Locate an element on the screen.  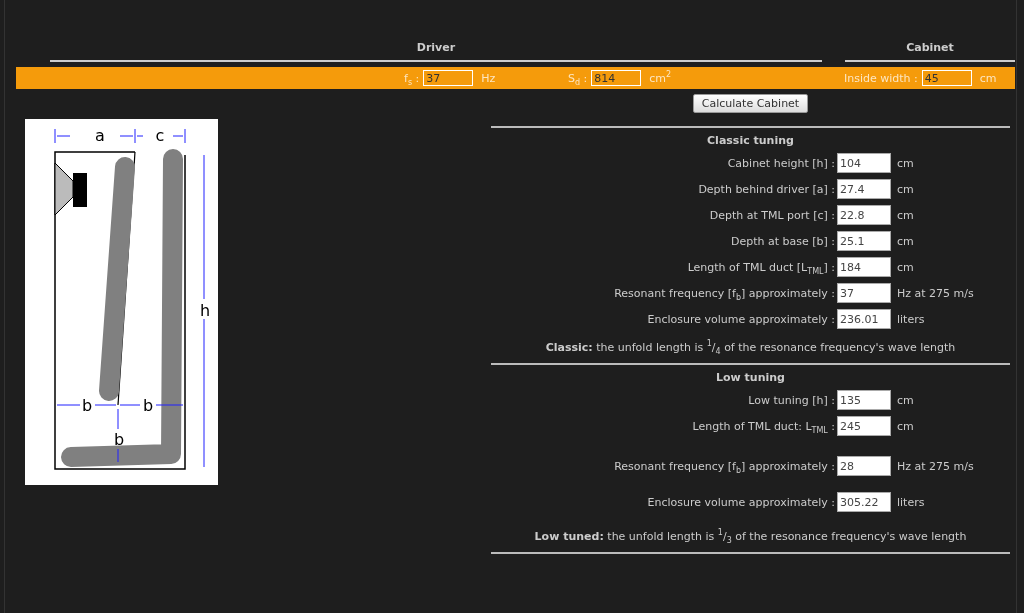
result-input: 135 is located at coordinates (864, 400).